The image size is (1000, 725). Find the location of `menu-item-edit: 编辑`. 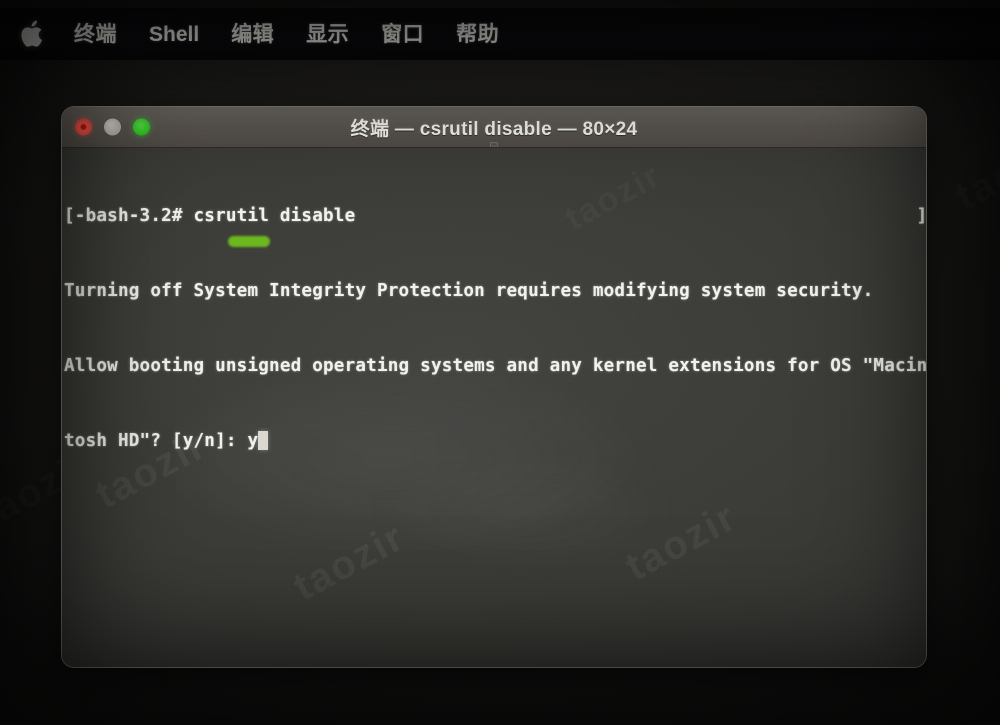

menu-item-edit: 编辑 is located at coordinates (252, 34).